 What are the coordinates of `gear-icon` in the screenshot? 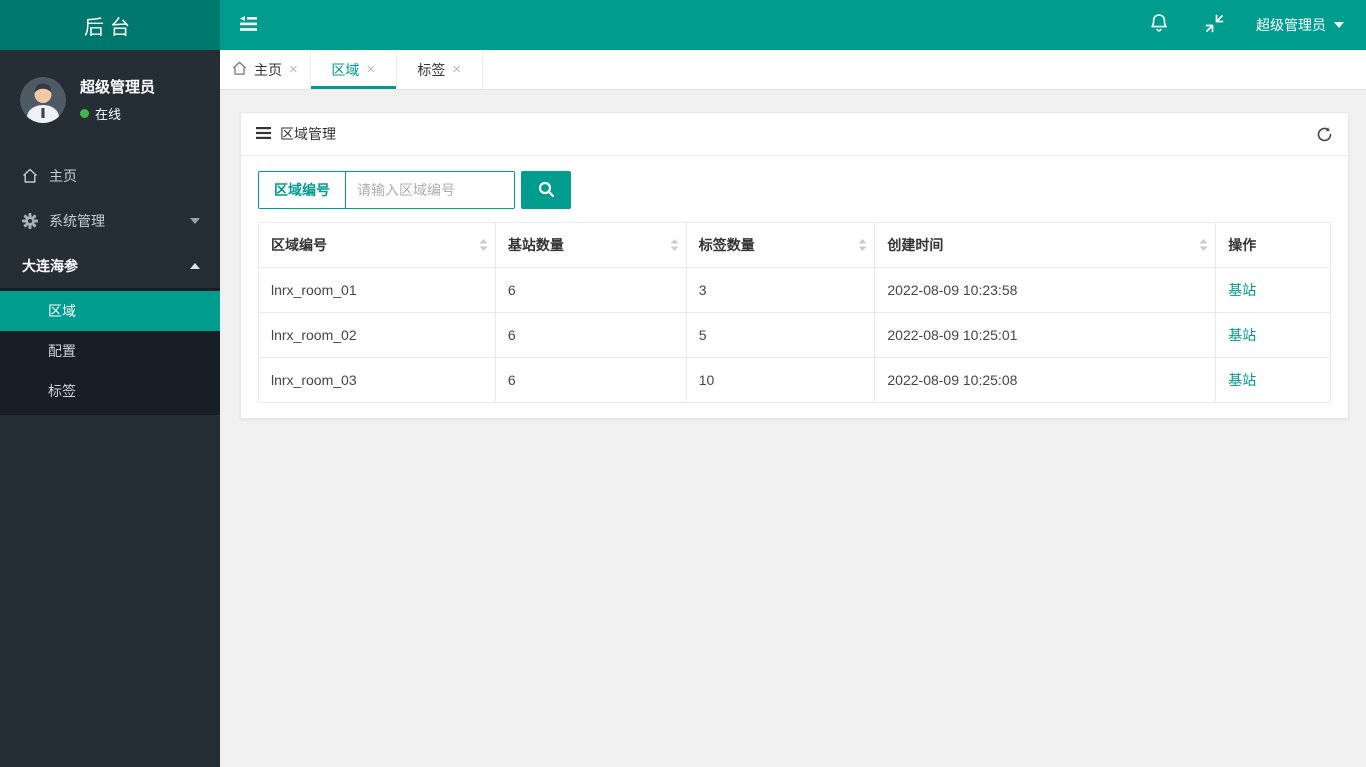 It's located at (35, 220).